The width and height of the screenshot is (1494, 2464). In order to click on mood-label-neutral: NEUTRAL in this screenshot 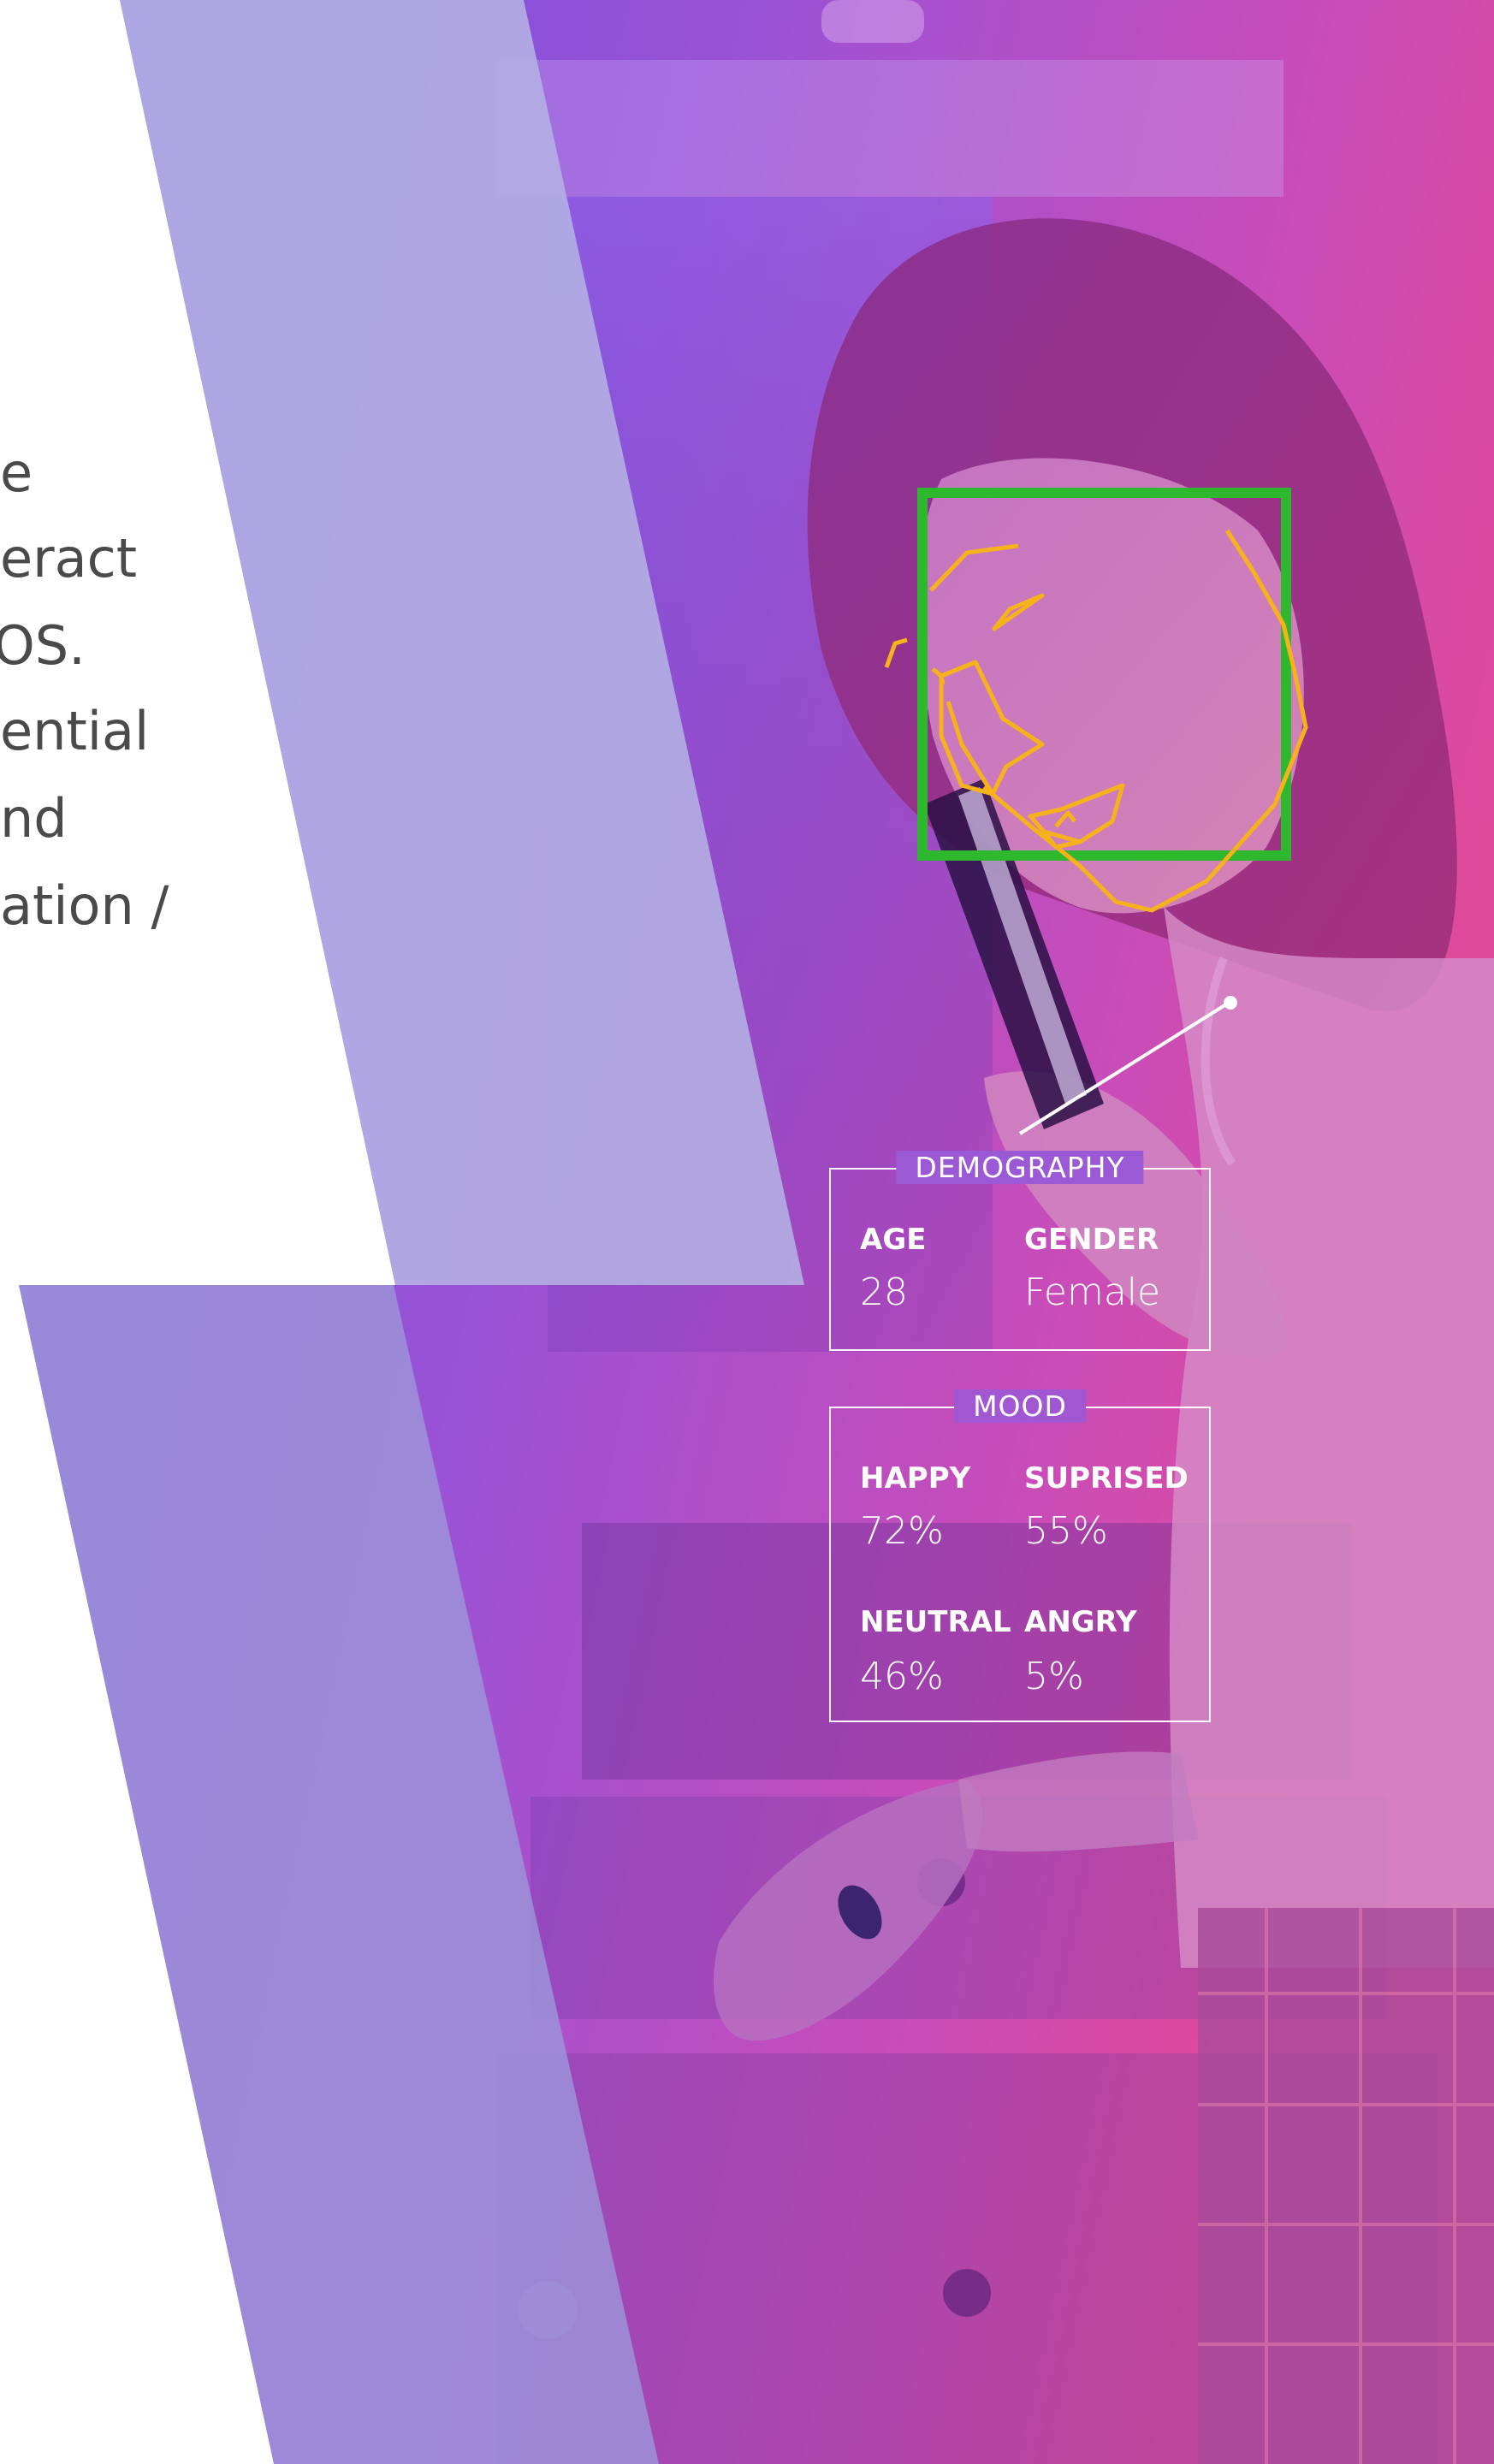, I will do `click(936, 1622)`.